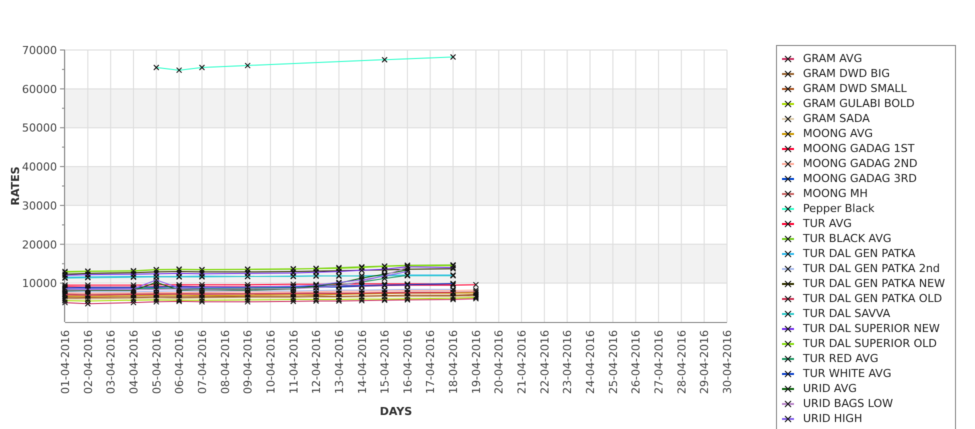  Describe the element at coordinates (855, 88) in the screenshot. I see `legend-label: GRAM DWD SMALL` at that location.